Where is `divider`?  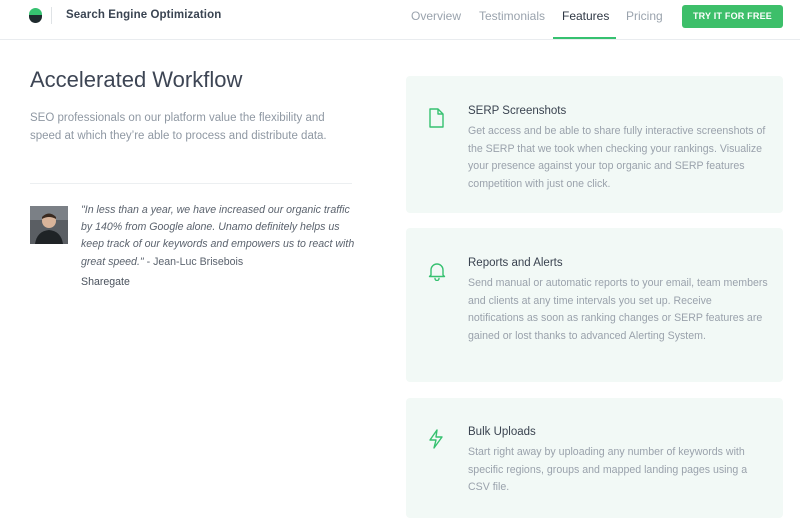 divider is located at coordinates (191, 183).